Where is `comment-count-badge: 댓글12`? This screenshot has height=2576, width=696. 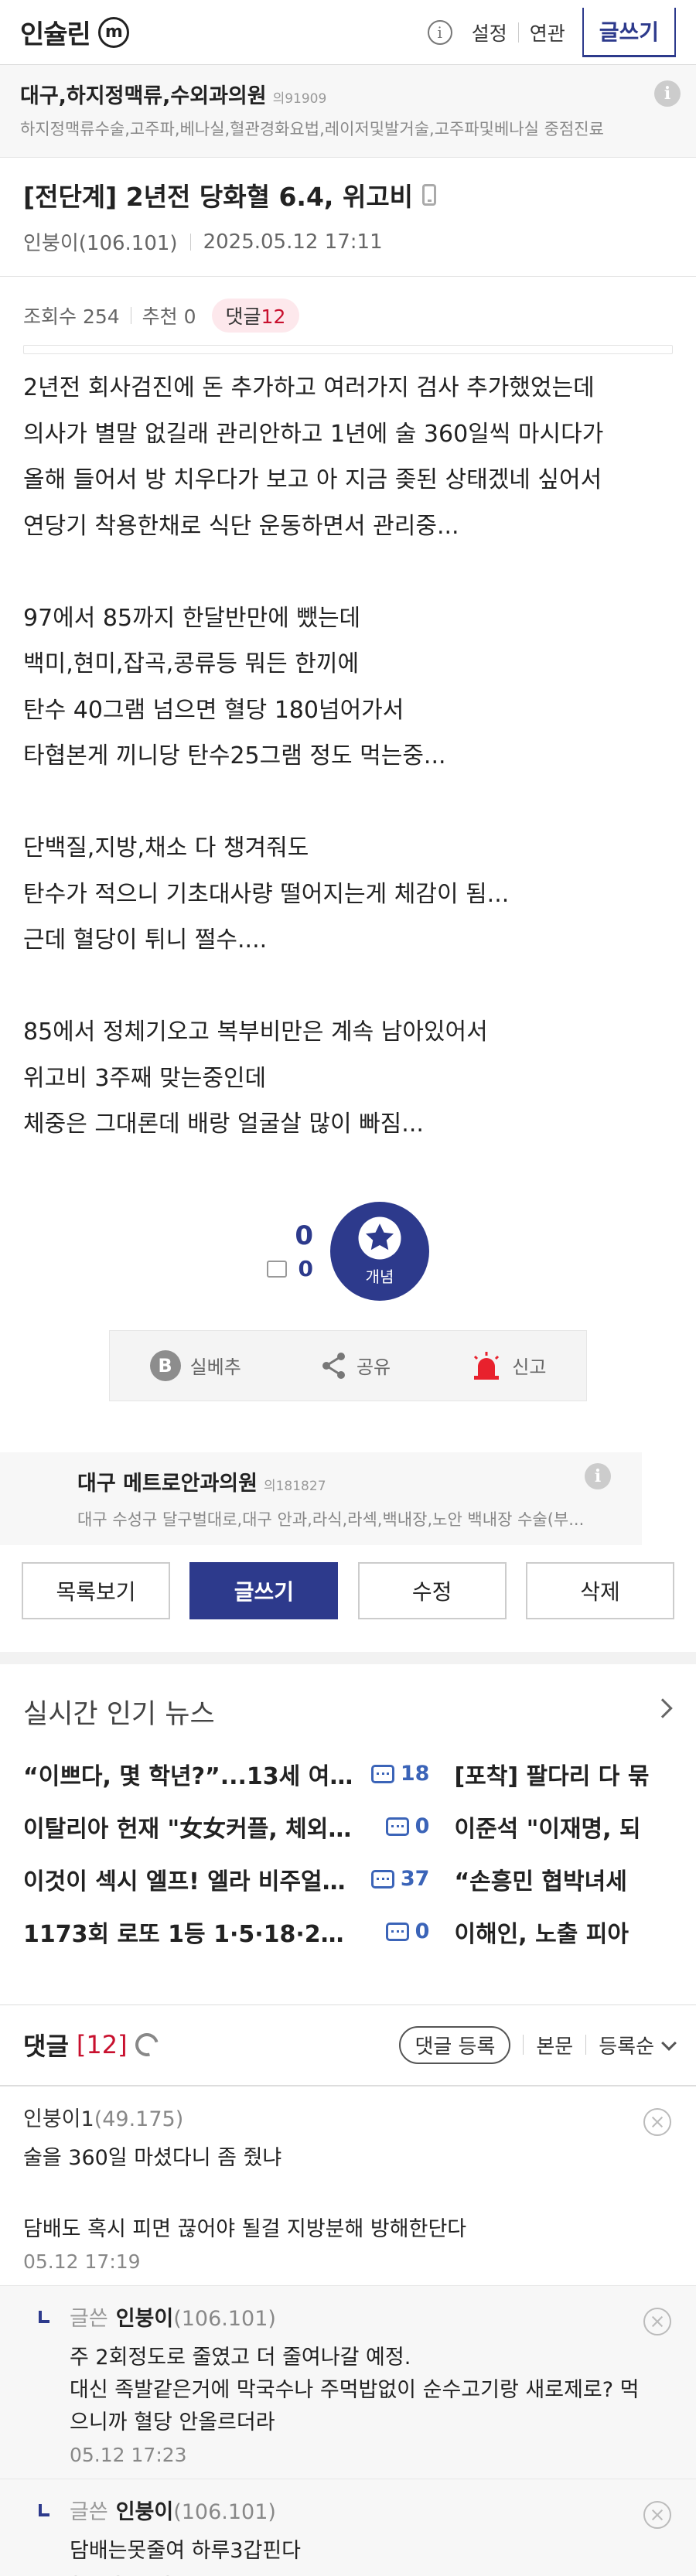 comment-count-badge: 댓글12 is located at coordinates (256, 316).